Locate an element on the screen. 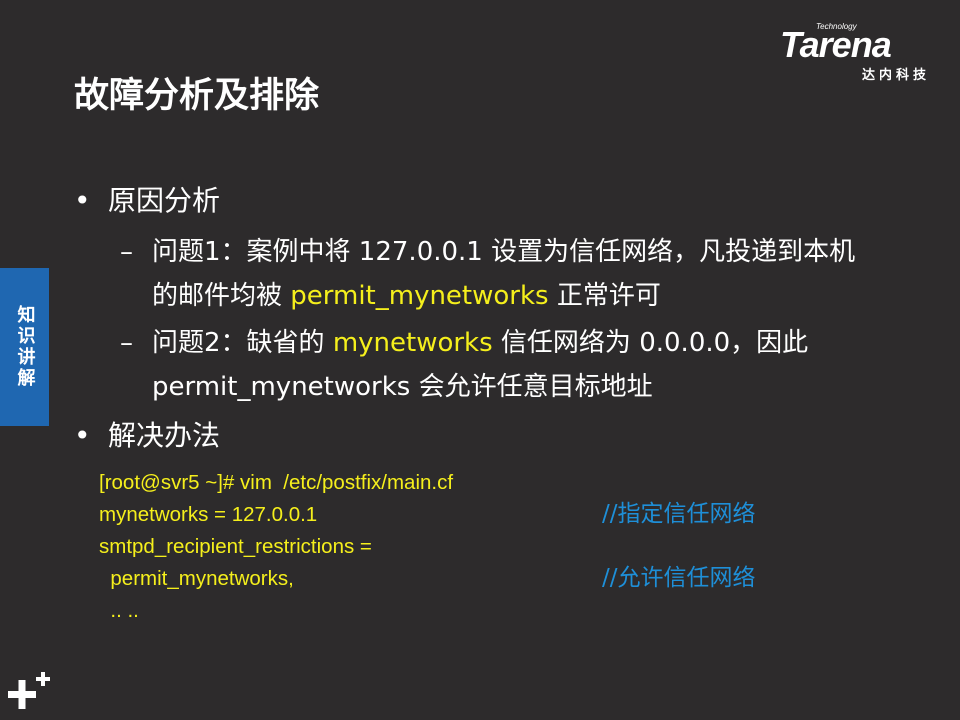 This screenshot has height=720, width=960. code-comment-line-4: //允许信任网络 is located at coordinates (679, 578).